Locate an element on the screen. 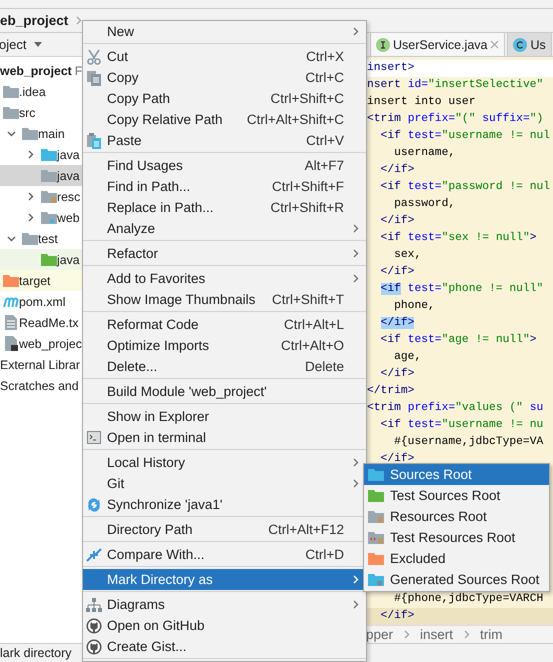 The image size is (553, 662). status-text: lark directory is located at coordinates (36, 653).